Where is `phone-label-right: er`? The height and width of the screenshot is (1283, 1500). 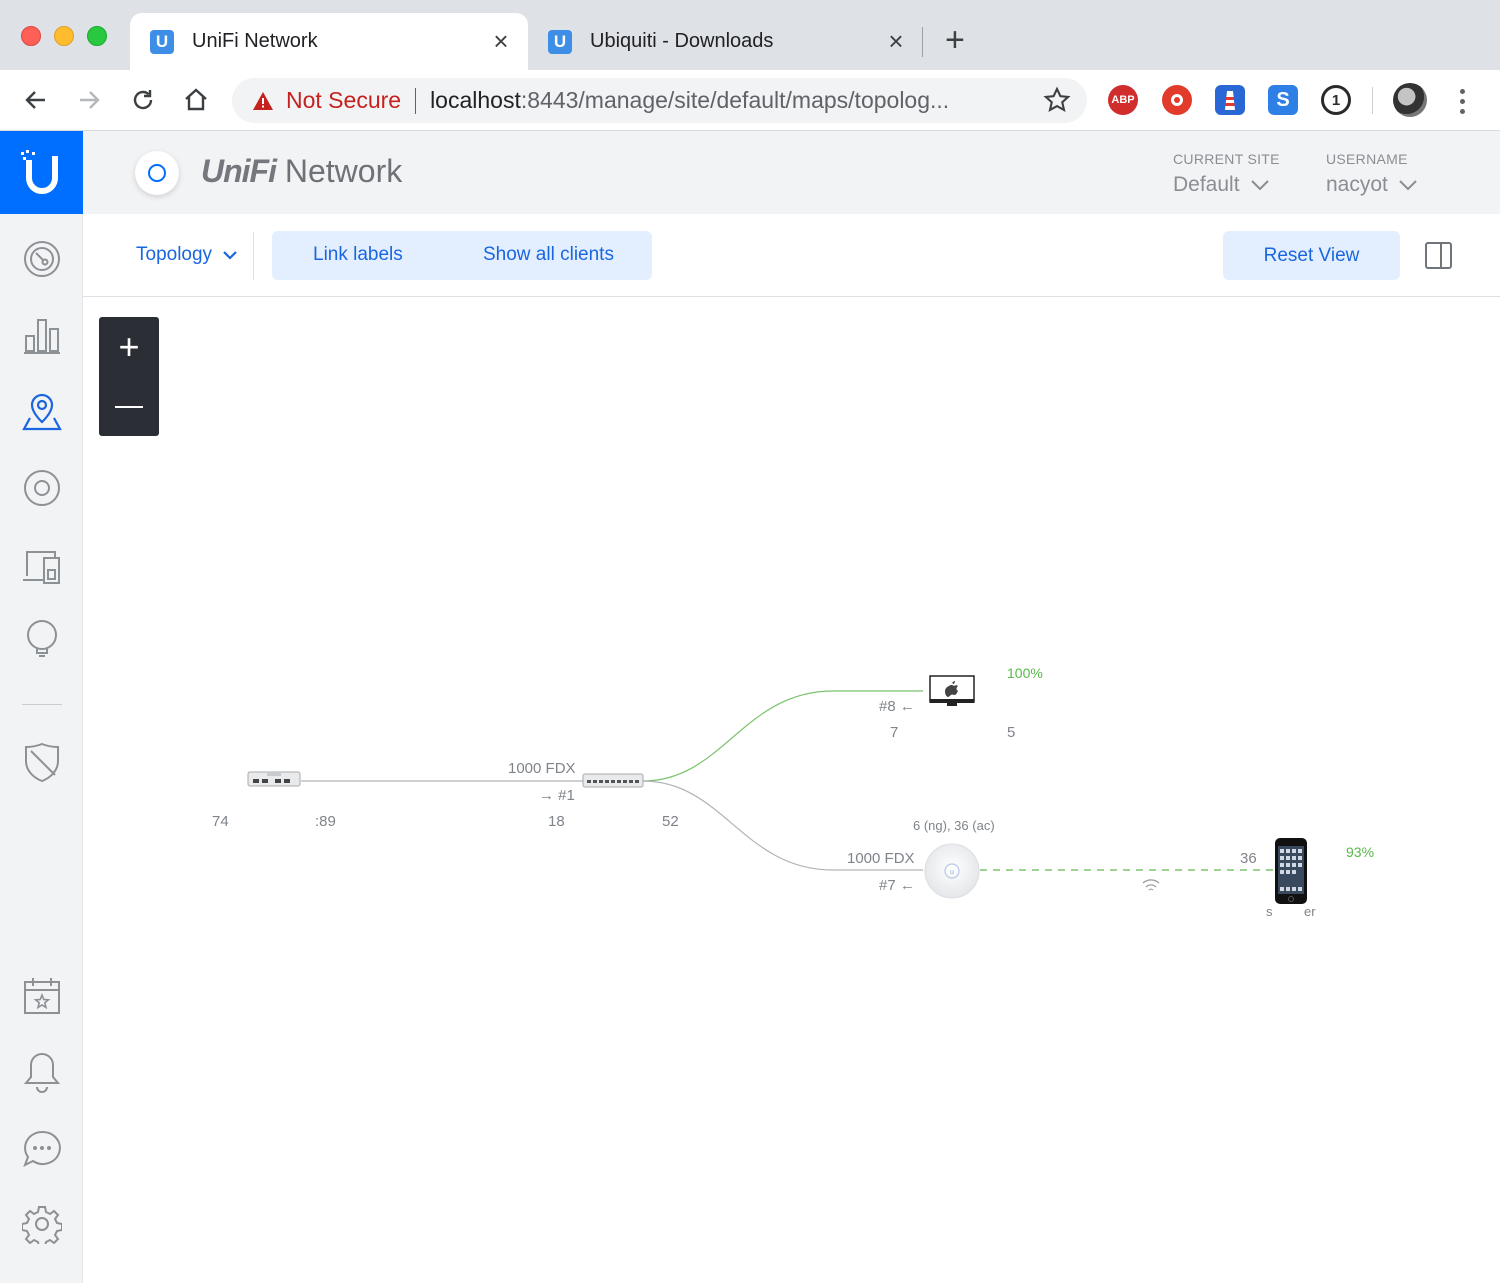
phone-label-right: er is located at coordinates (1310, 911).